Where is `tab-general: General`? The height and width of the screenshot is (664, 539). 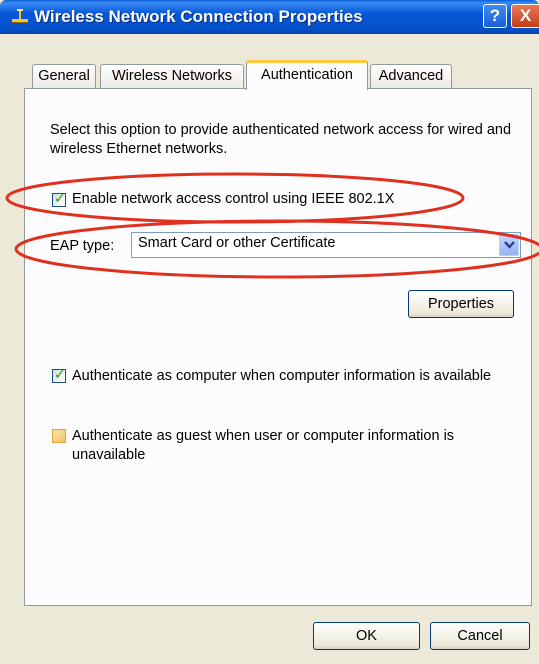 tab-general: General is located at coordinates (64, 76).